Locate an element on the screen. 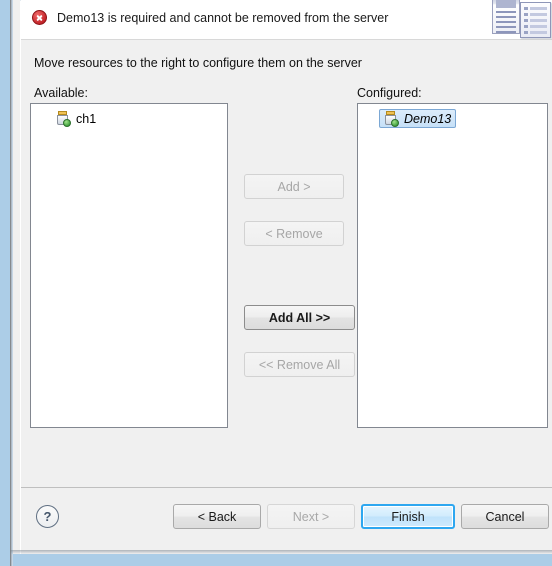  dialog-footer: ? < Back Next > Finish Cancel is located at coordinates (286, 521).